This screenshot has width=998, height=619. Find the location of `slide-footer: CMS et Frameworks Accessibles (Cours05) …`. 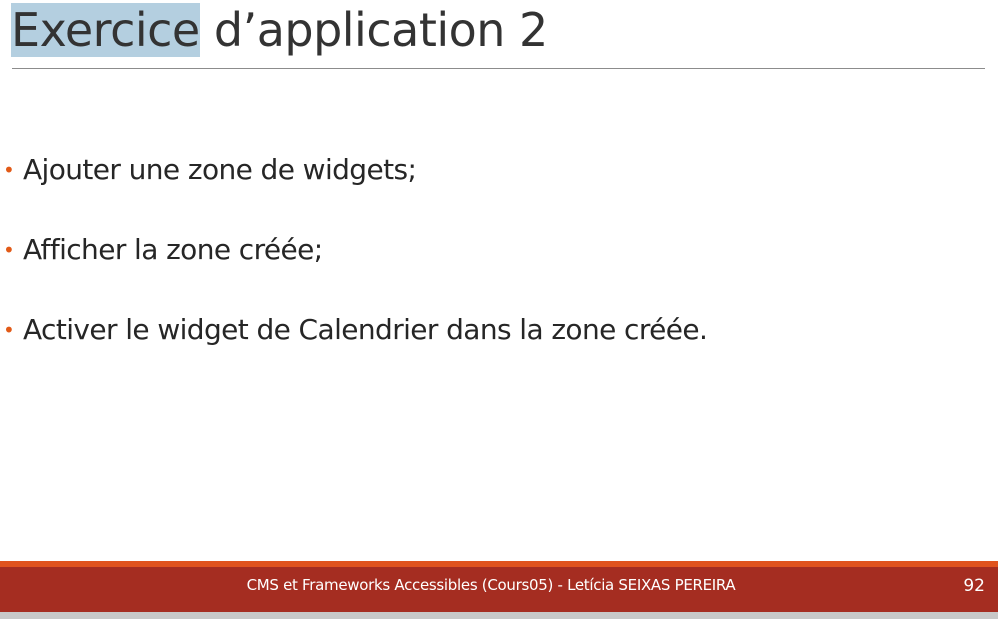

slide-footer: CMS et Frameworks Accessibles (Cours05) … is located at coordinates (499, 589).